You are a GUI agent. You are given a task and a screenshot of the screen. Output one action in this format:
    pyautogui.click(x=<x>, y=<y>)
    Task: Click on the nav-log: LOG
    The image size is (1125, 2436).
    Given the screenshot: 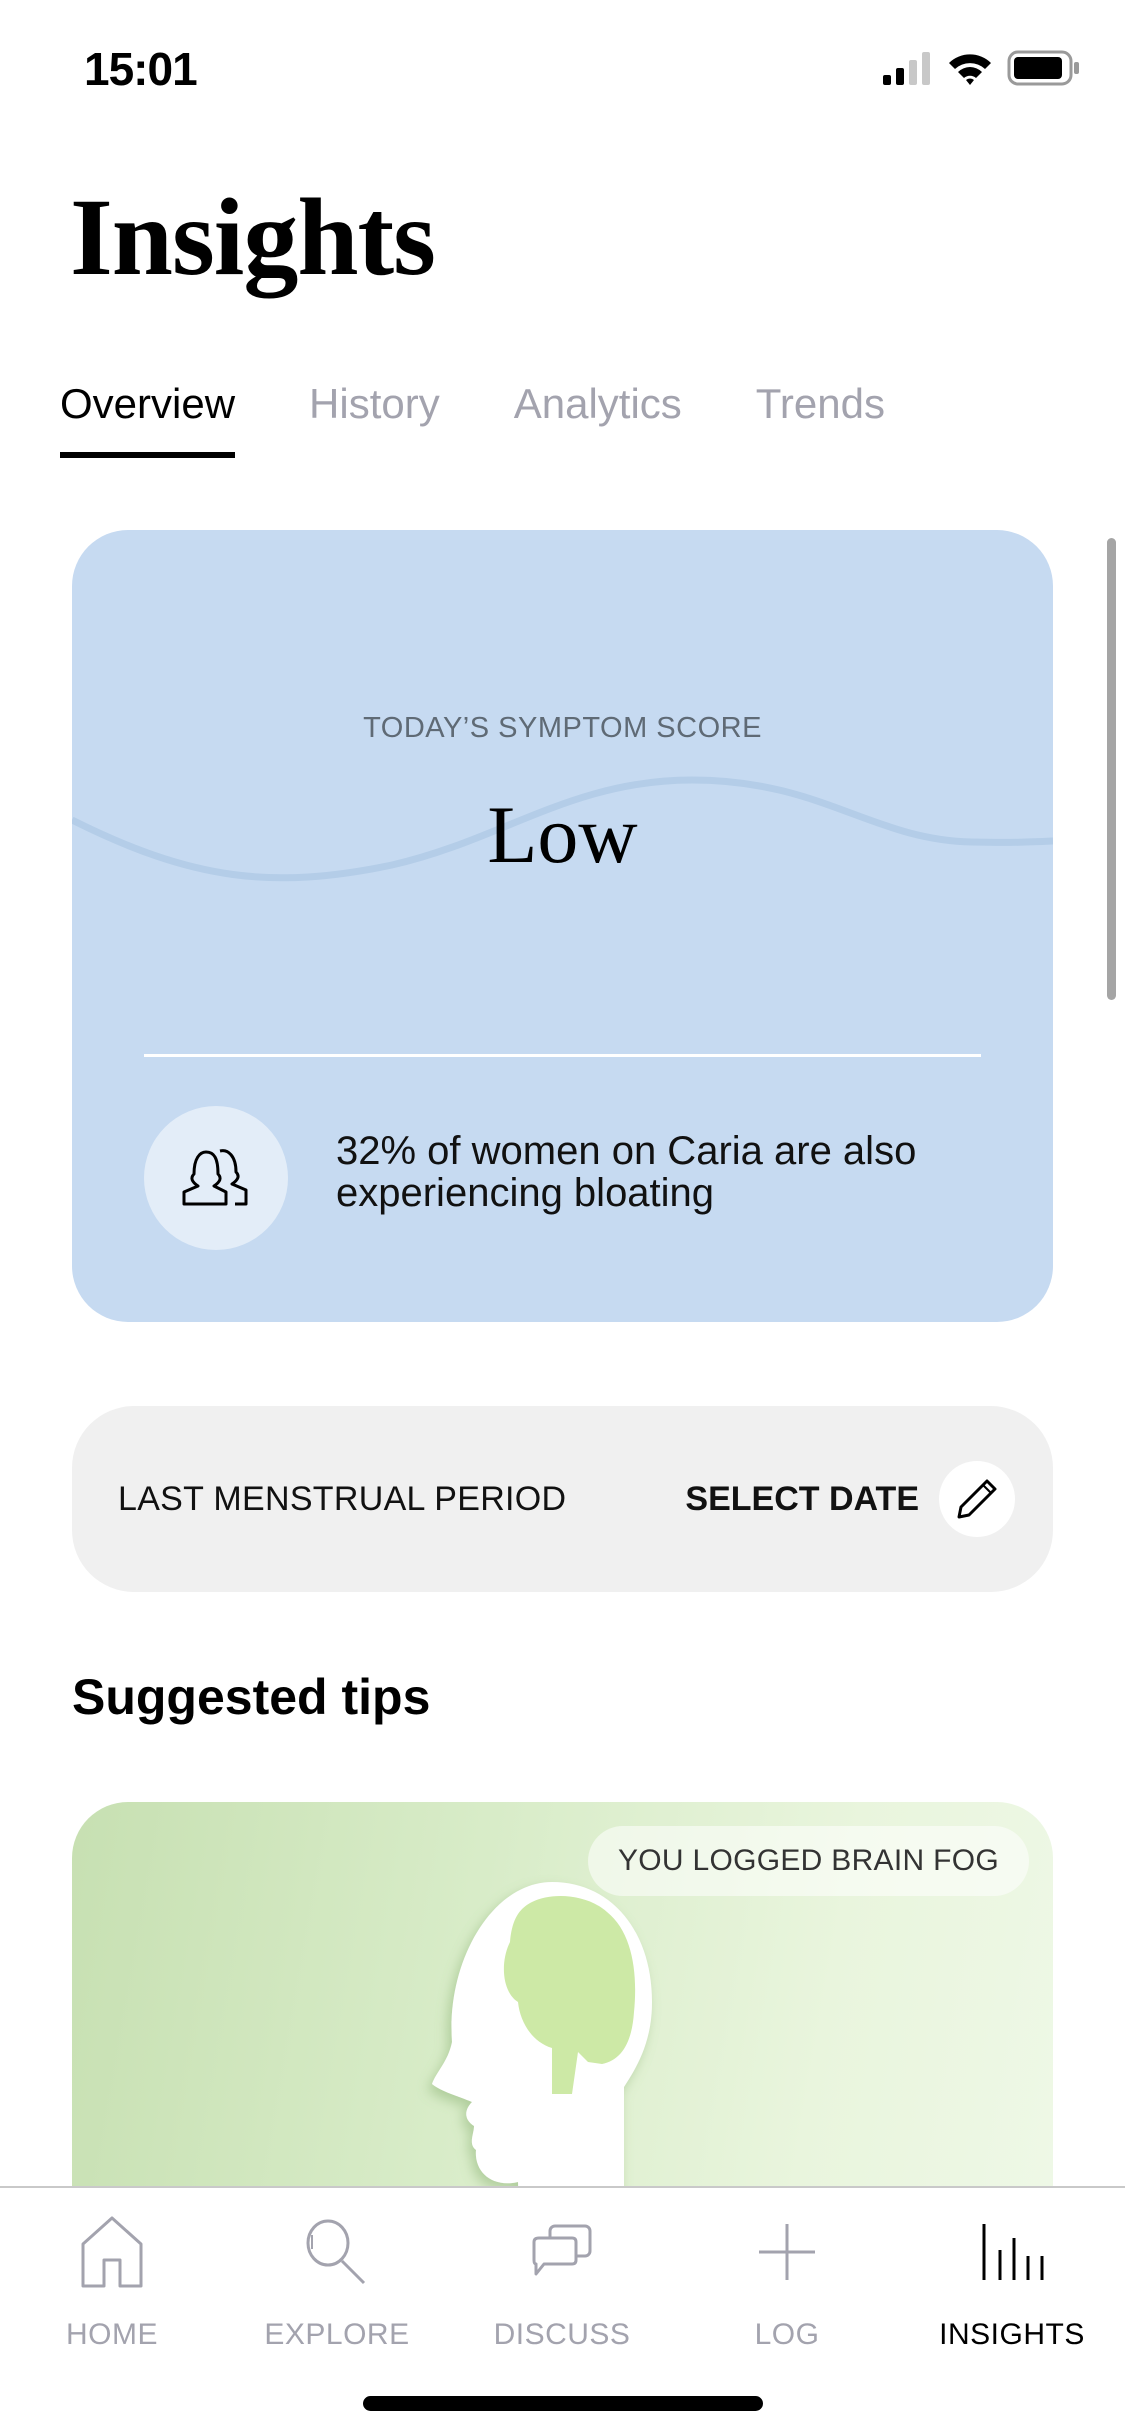 What is the action you would take?
    pyautogui.click(x=787, y=2282)
    